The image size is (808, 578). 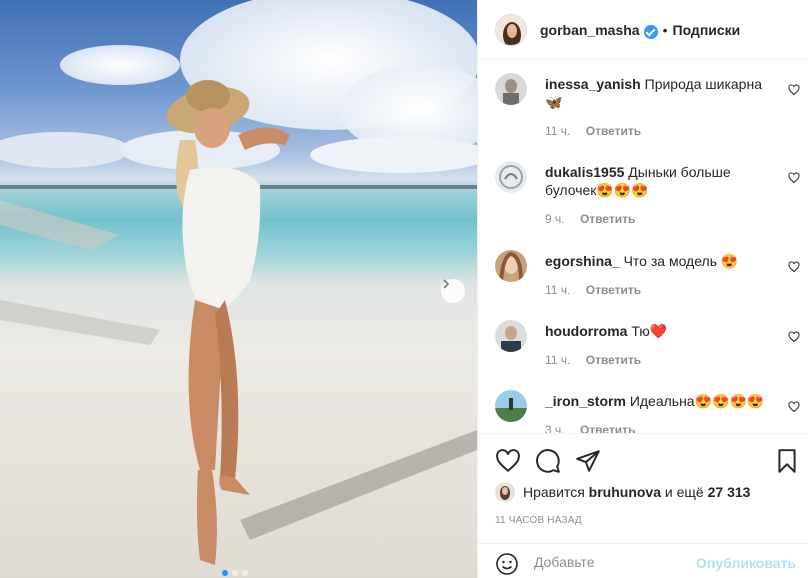 I want to click on commenter-username: egorshina_, so click(x=582, y=261).